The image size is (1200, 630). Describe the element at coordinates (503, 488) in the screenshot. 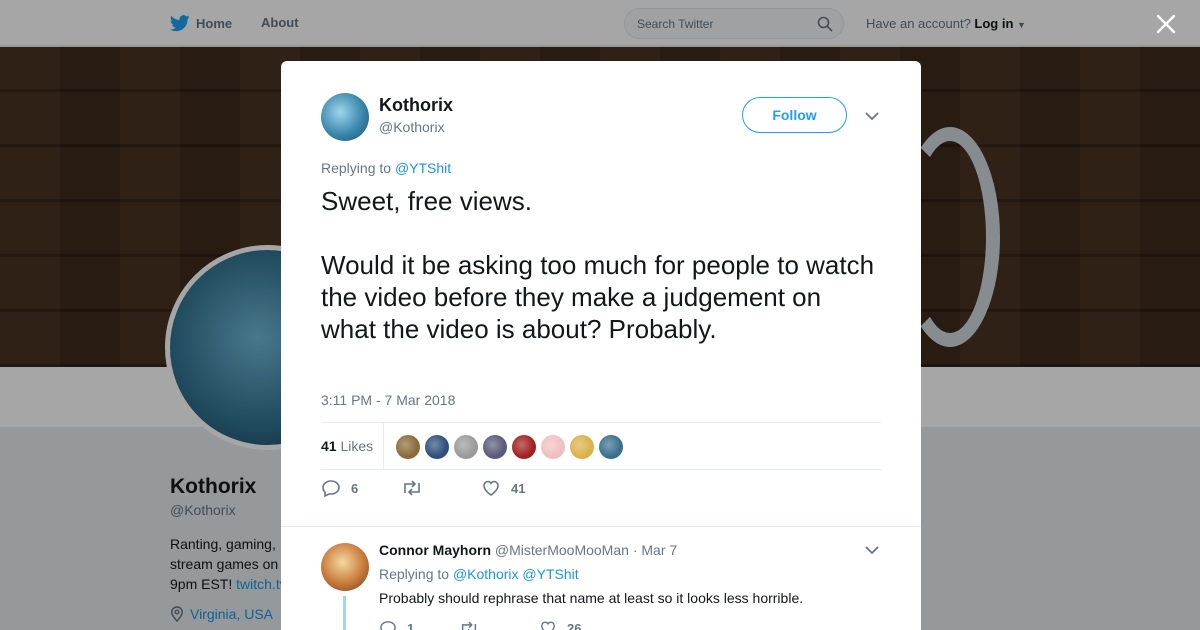

I see `like-action: 41` at that location.